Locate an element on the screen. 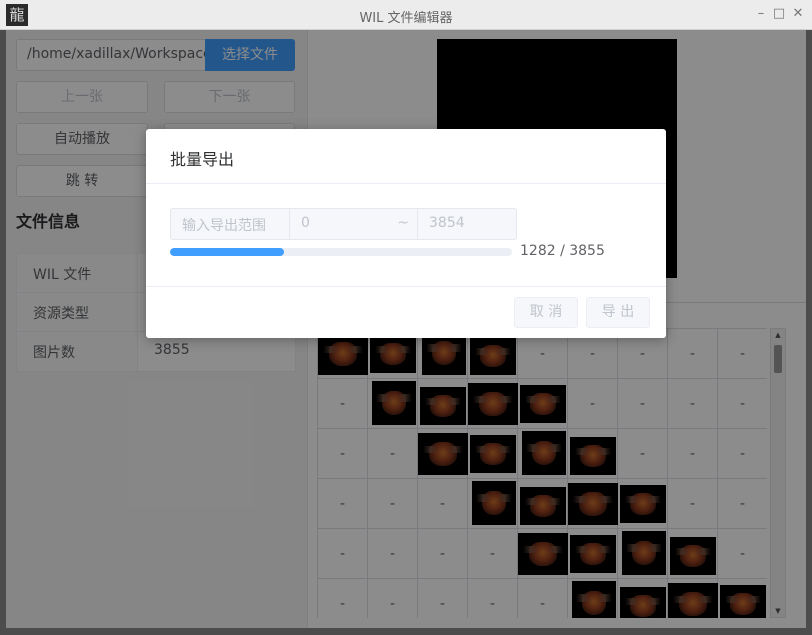 The width and height of the screenshot is (812, 635). maximize-icon: □ is located at coordinates (779, 13).